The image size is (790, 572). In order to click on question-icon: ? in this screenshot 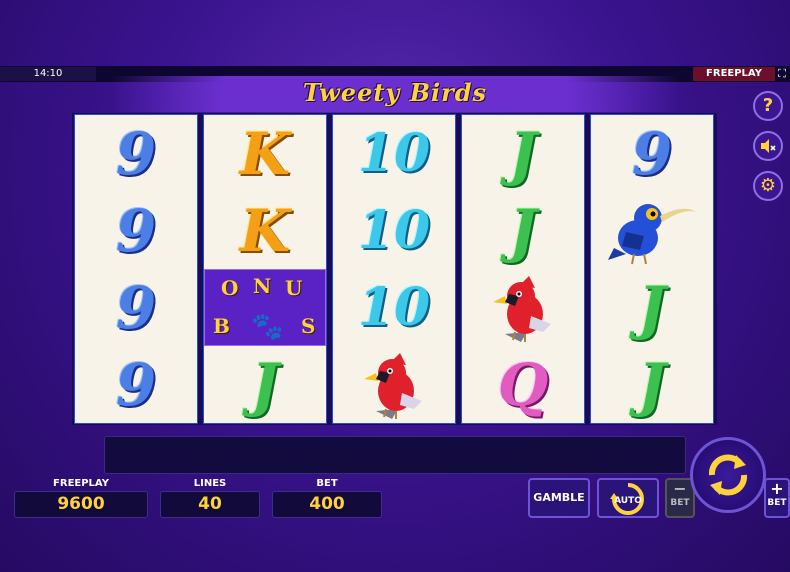, I will do `click(768, 105)`.